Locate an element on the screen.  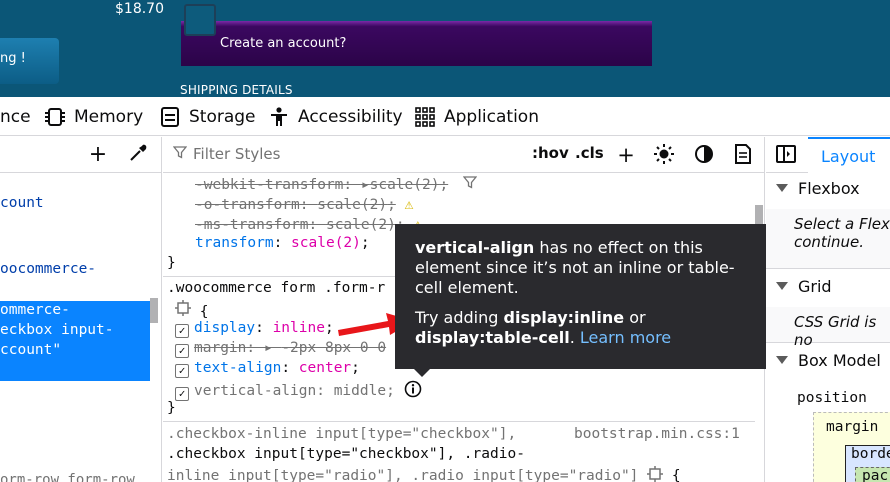
tab-performance: nce is located at coordinates (15, 116).